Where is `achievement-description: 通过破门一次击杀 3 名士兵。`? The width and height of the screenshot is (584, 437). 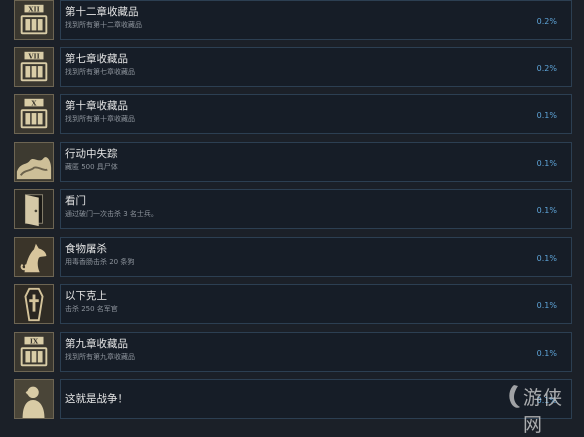
achievement-description: 通过破门一次击杀 3 名士兵。 is located at coordinates (111, 214).